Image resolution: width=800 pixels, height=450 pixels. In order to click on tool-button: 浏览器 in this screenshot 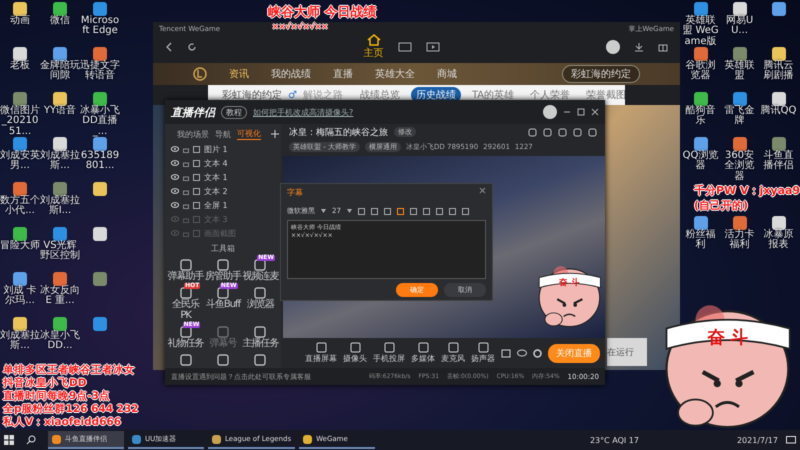, I will do `click(260, 304)`.